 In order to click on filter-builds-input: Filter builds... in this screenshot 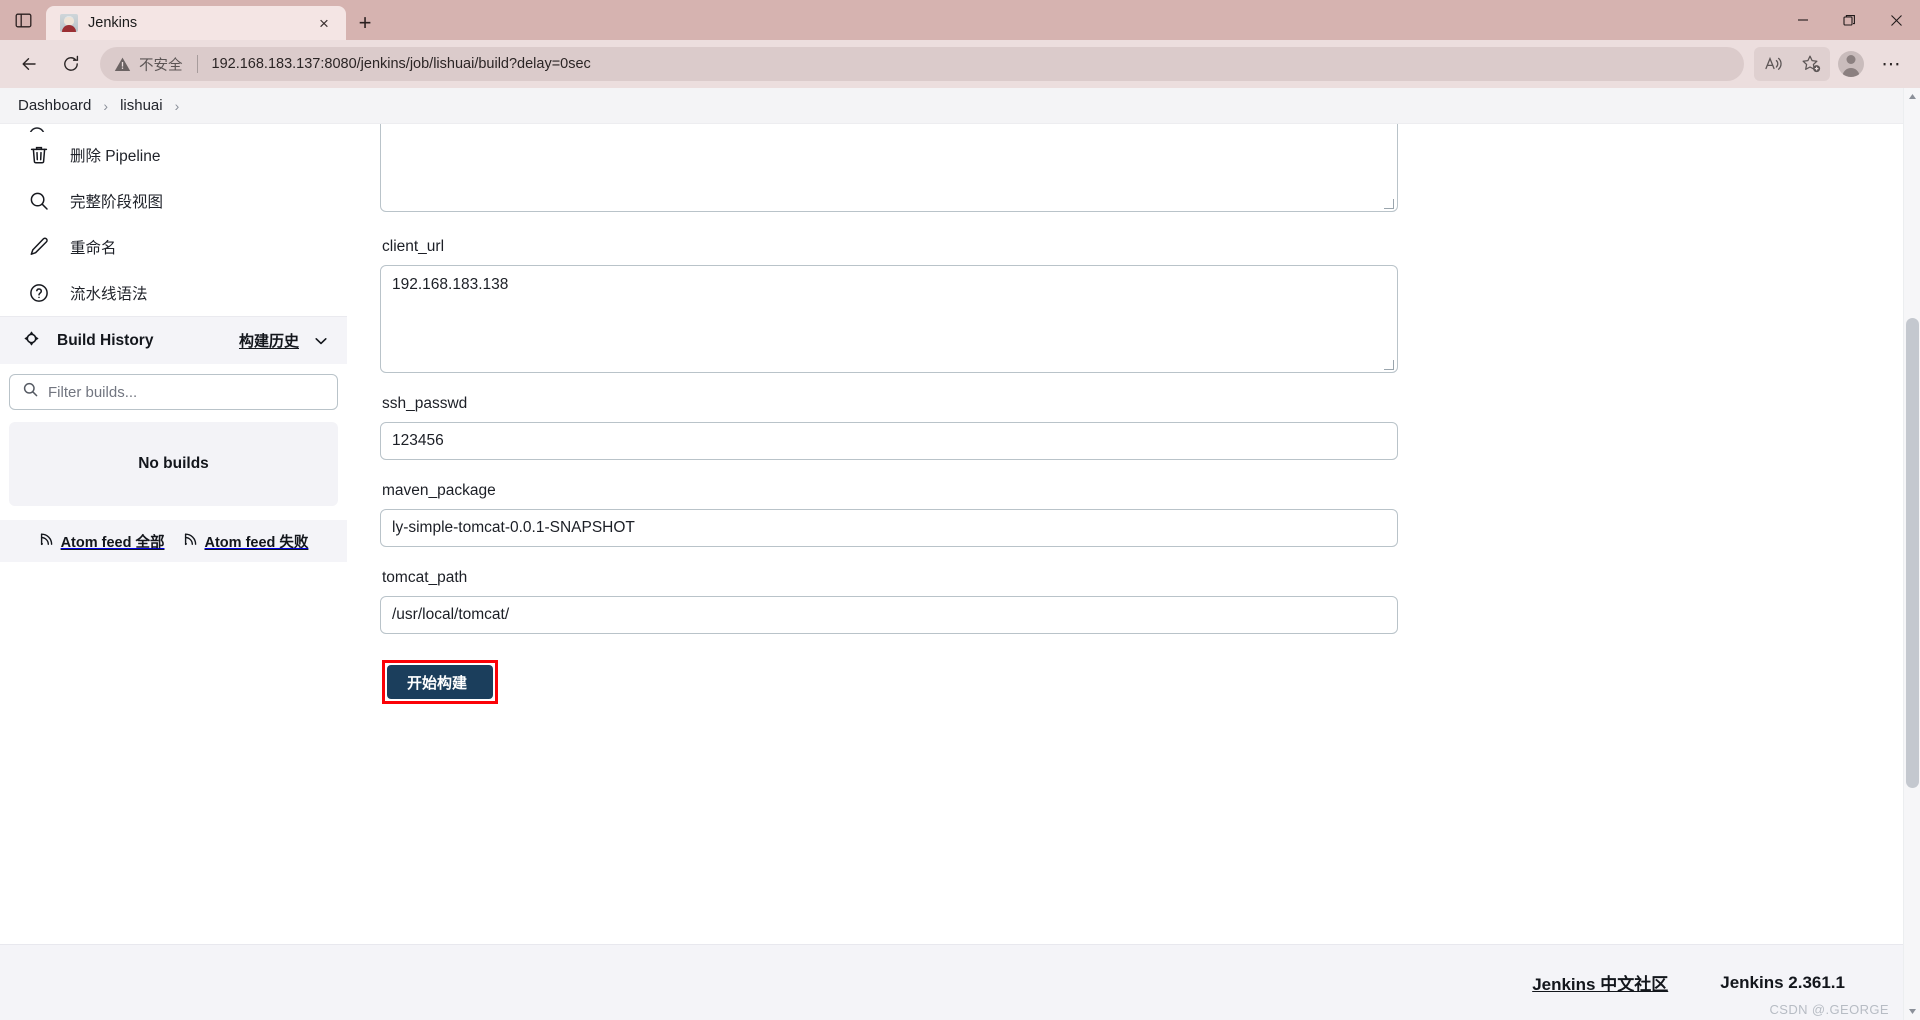, I will do `click(92, 392)`.